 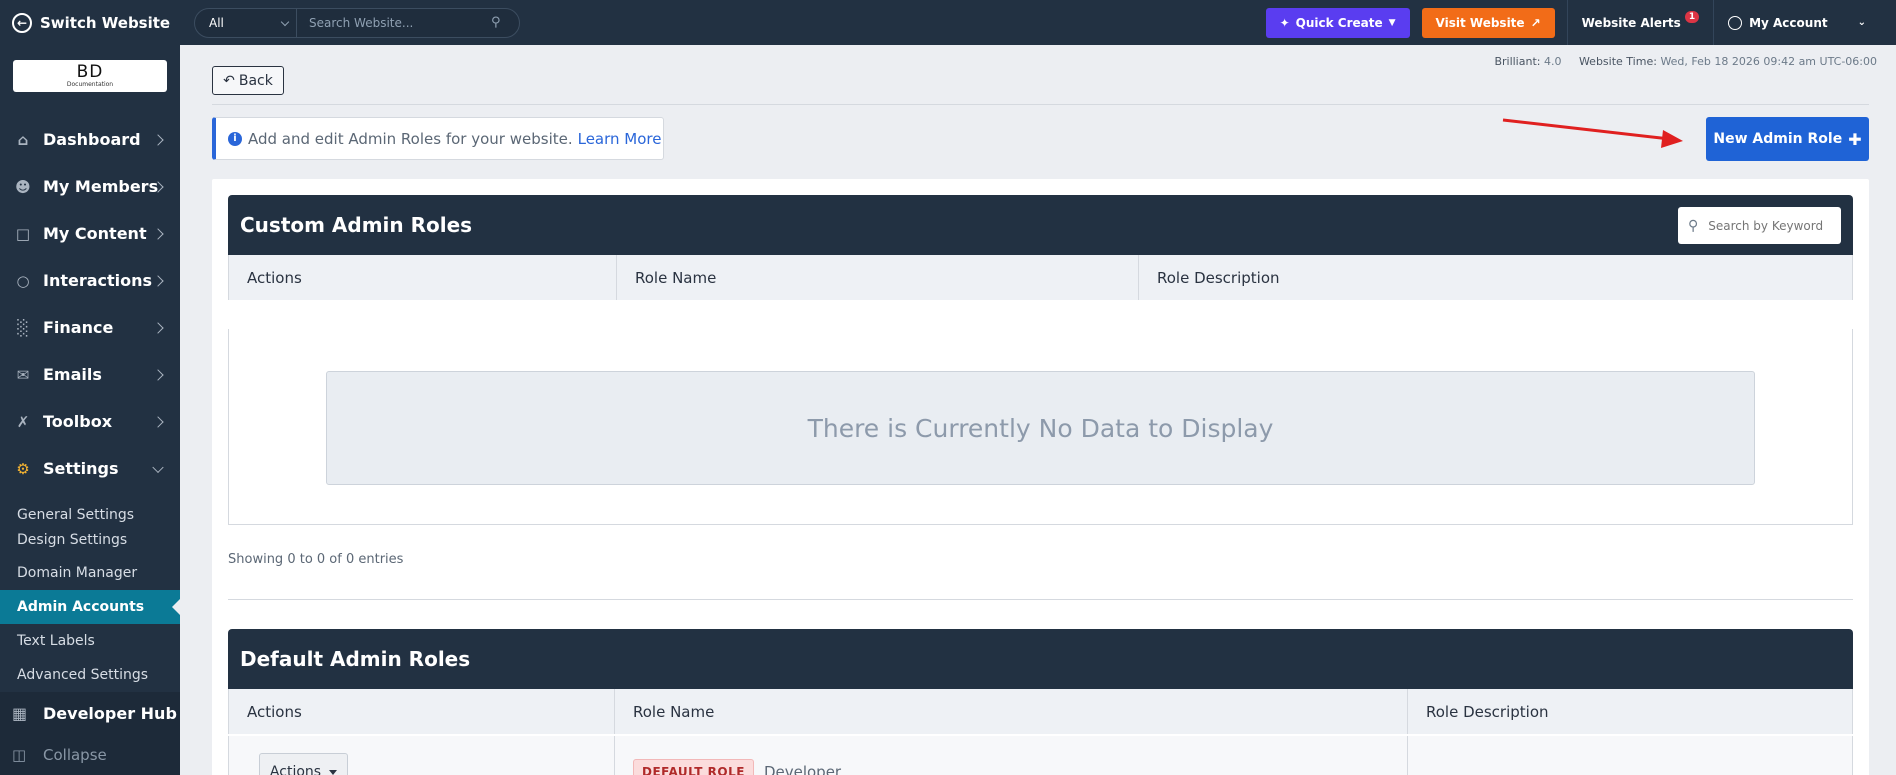 What do you see at coordinates (23, 327) in the screenshot?
I see `bar-chart-icon: ░` at bounding box center [23, 327].